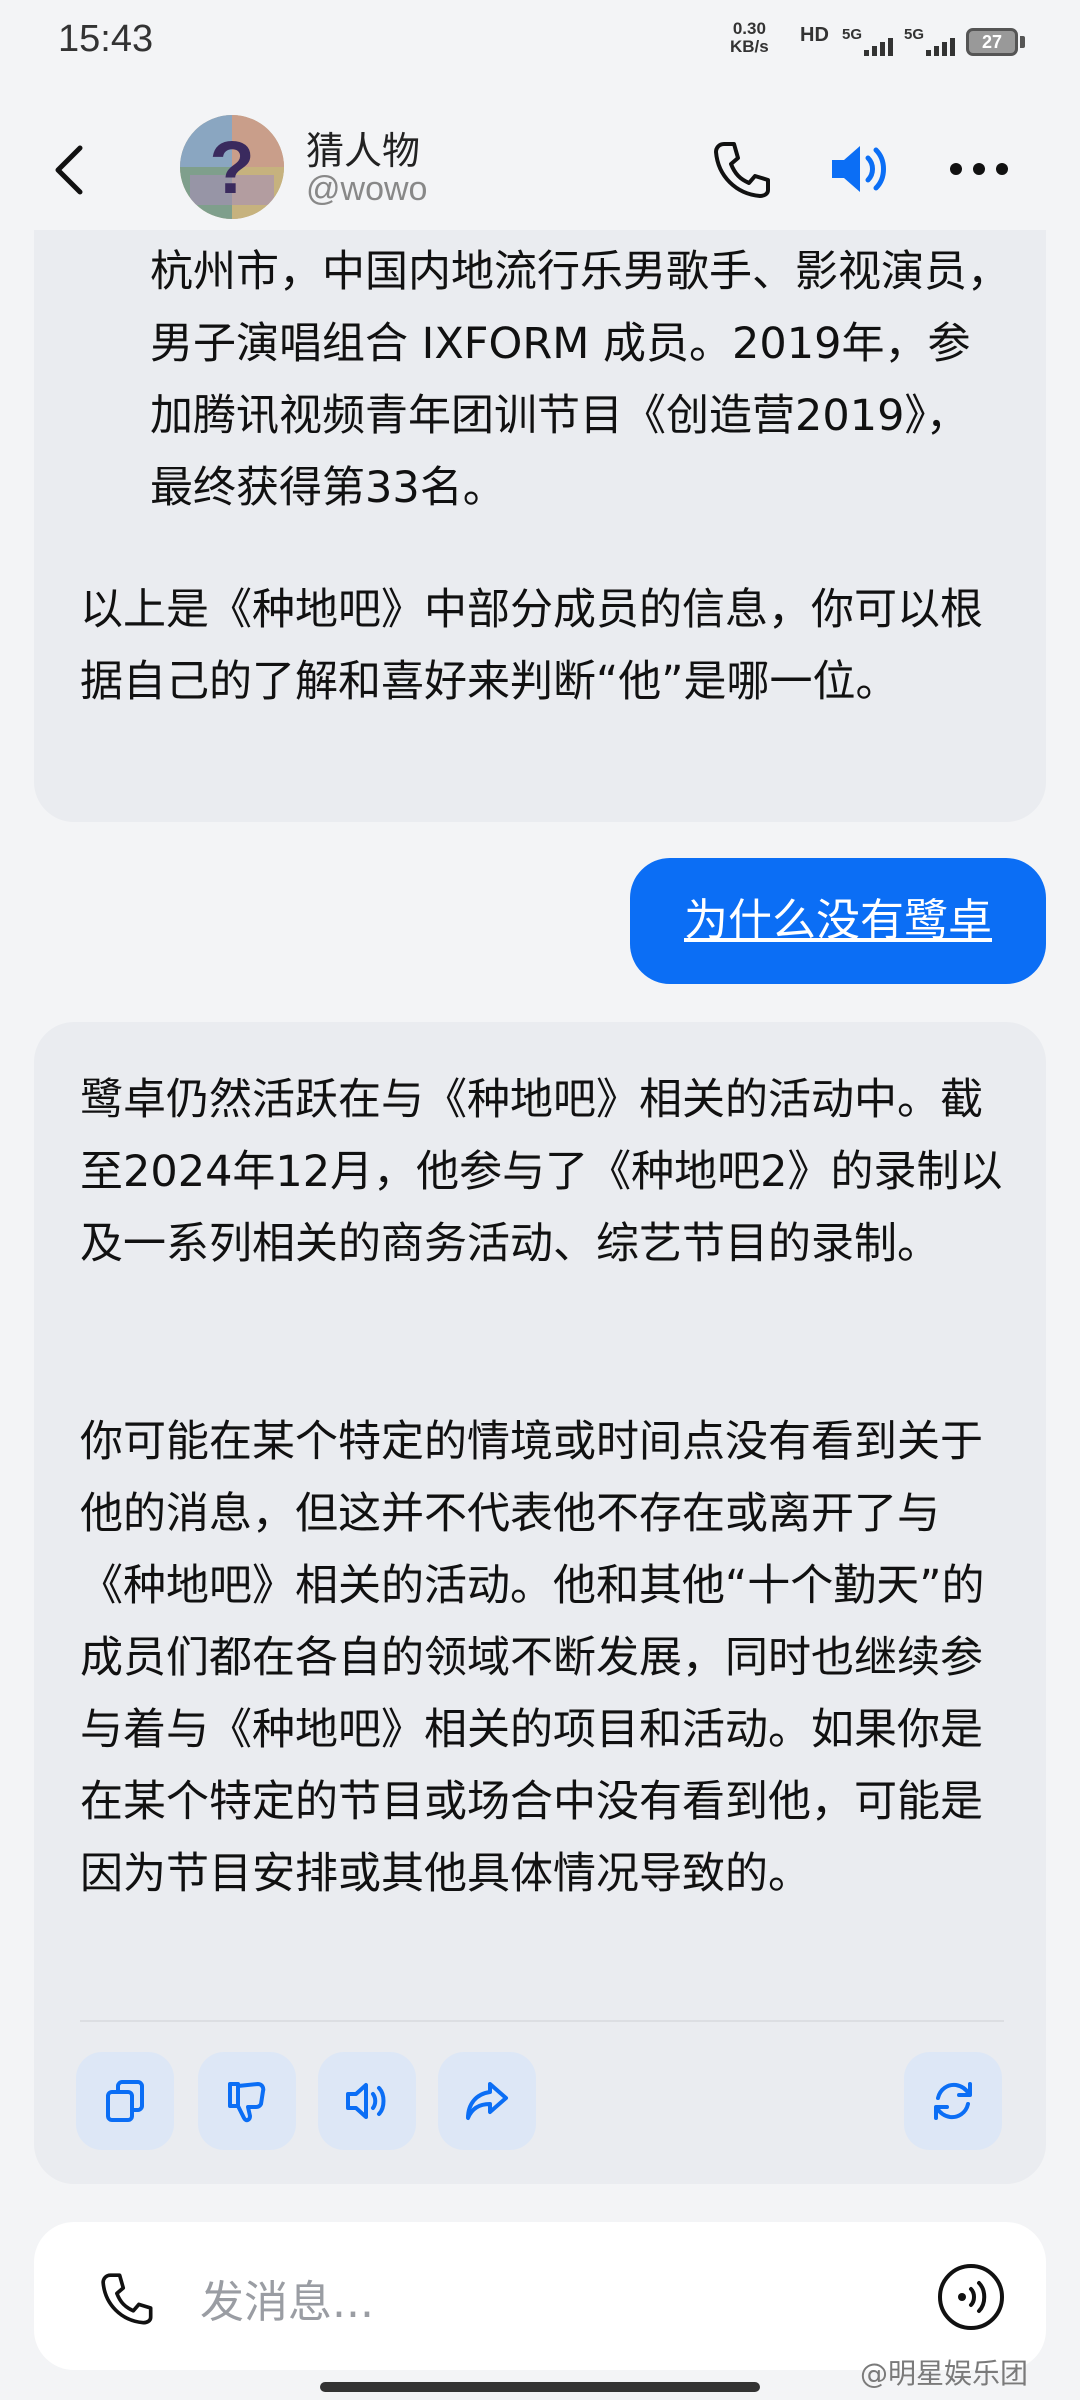 Image resolution: width=1080 pixels, height=2400 pixels. Describe the element at coordinates (992, 42) in the screenshot. I see `battery-indicator: 27` at that location.